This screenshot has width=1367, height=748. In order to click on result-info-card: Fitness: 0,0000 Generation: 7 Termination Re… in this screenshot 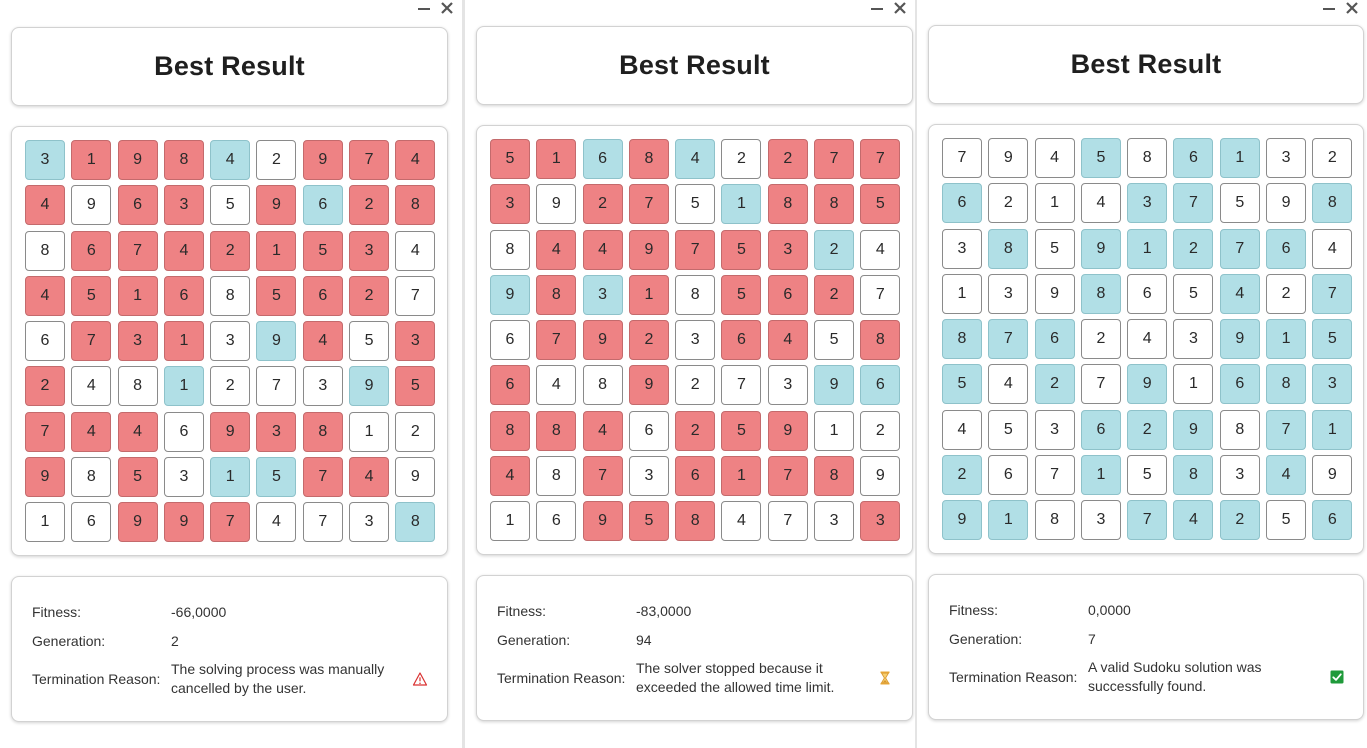, I will do `click(1146, 647)`.